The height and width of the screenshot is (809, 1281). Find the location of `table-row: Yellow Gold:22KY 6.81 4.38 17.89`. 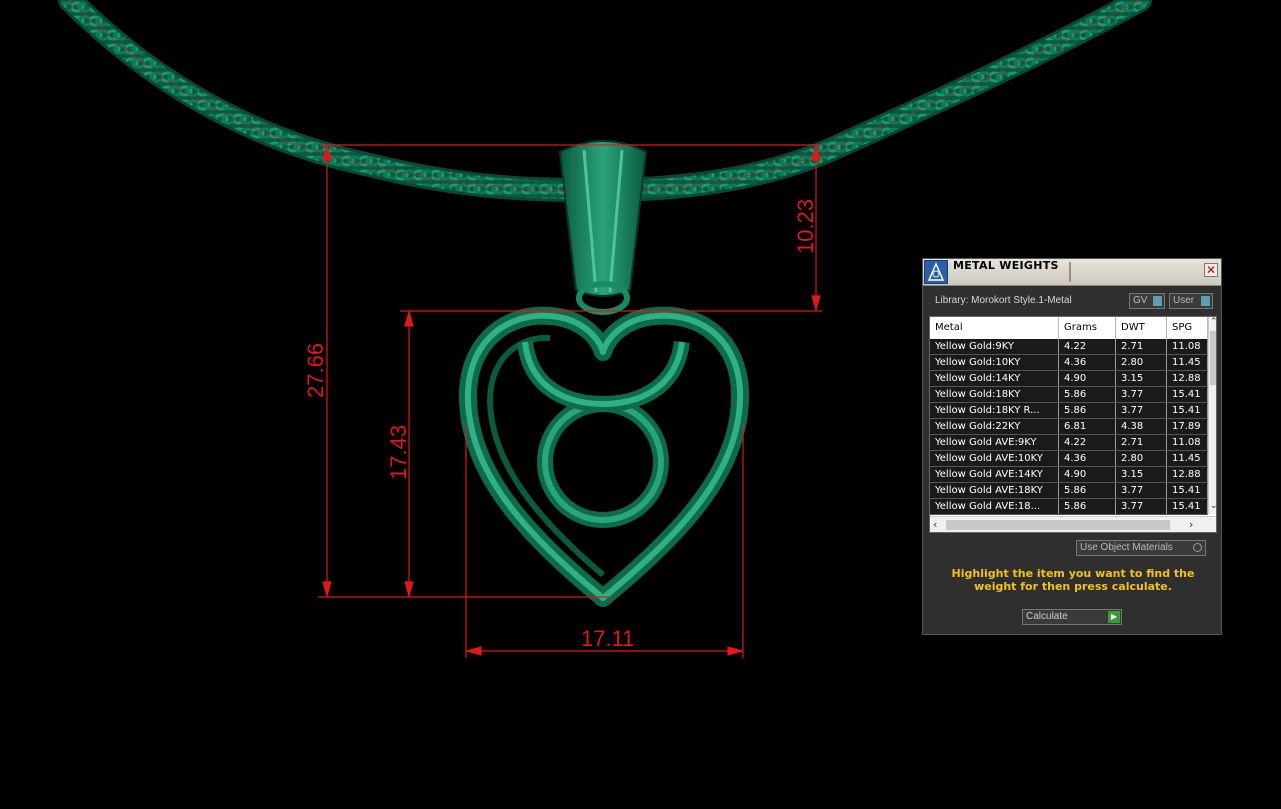

table-row: Yellow Gold:22KY 6.81 4.38 17.89 is located at coordinates (1069, 427).